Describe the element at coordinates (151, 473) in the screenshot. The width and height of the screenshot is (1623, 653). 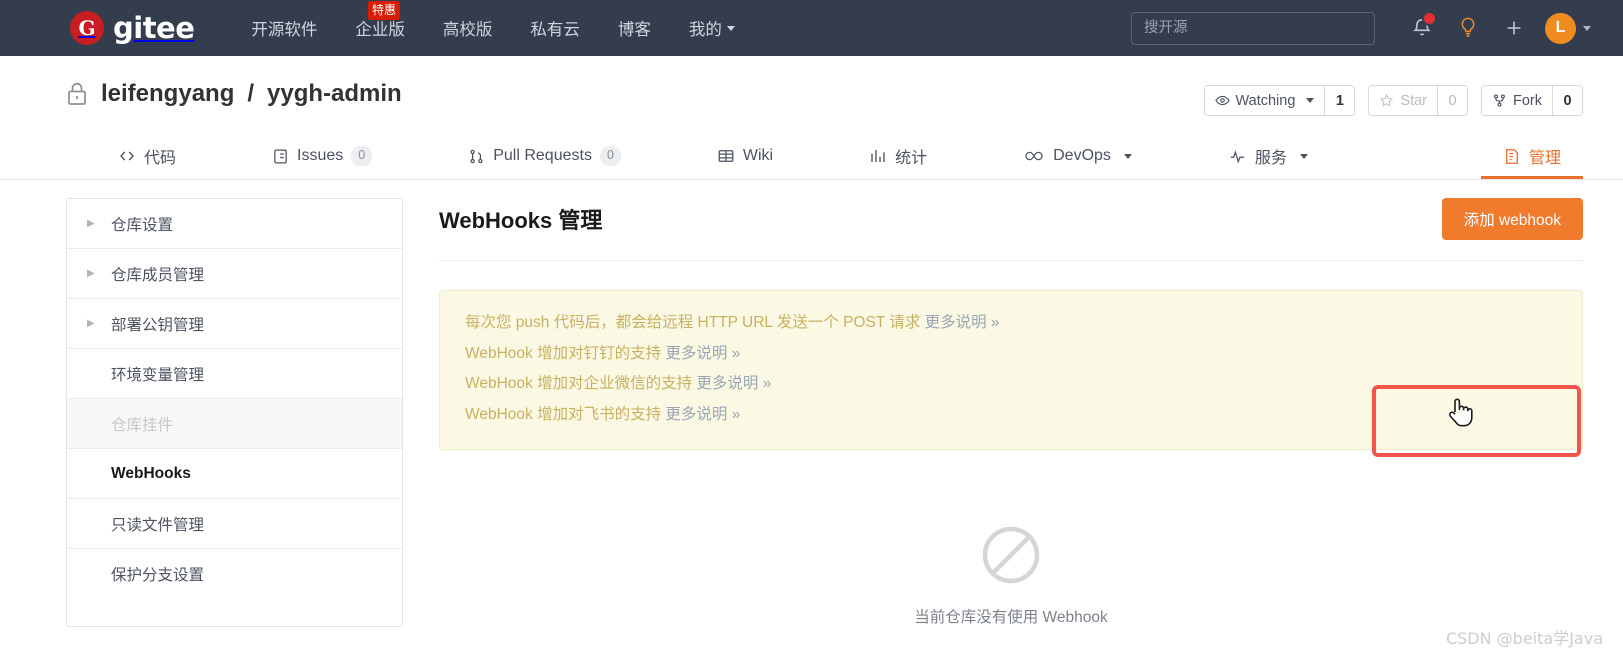
I see `sidebar-item-label: WebHooks` at that location.